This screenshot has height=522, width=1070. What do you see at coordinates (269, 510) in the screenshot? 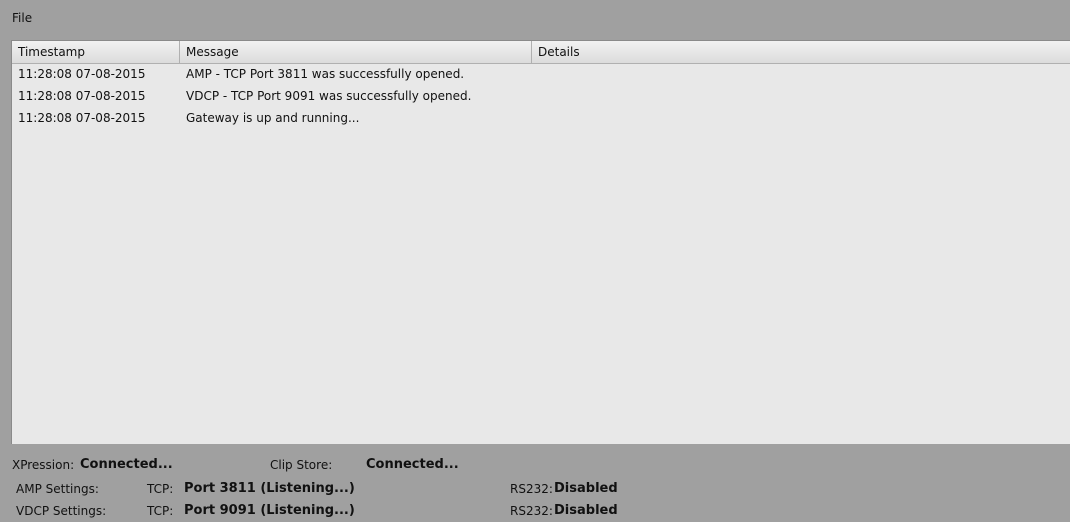
I see `vdcp-tcp-value: Port 9091 (Listening...)` at bounding box center [269, 510].